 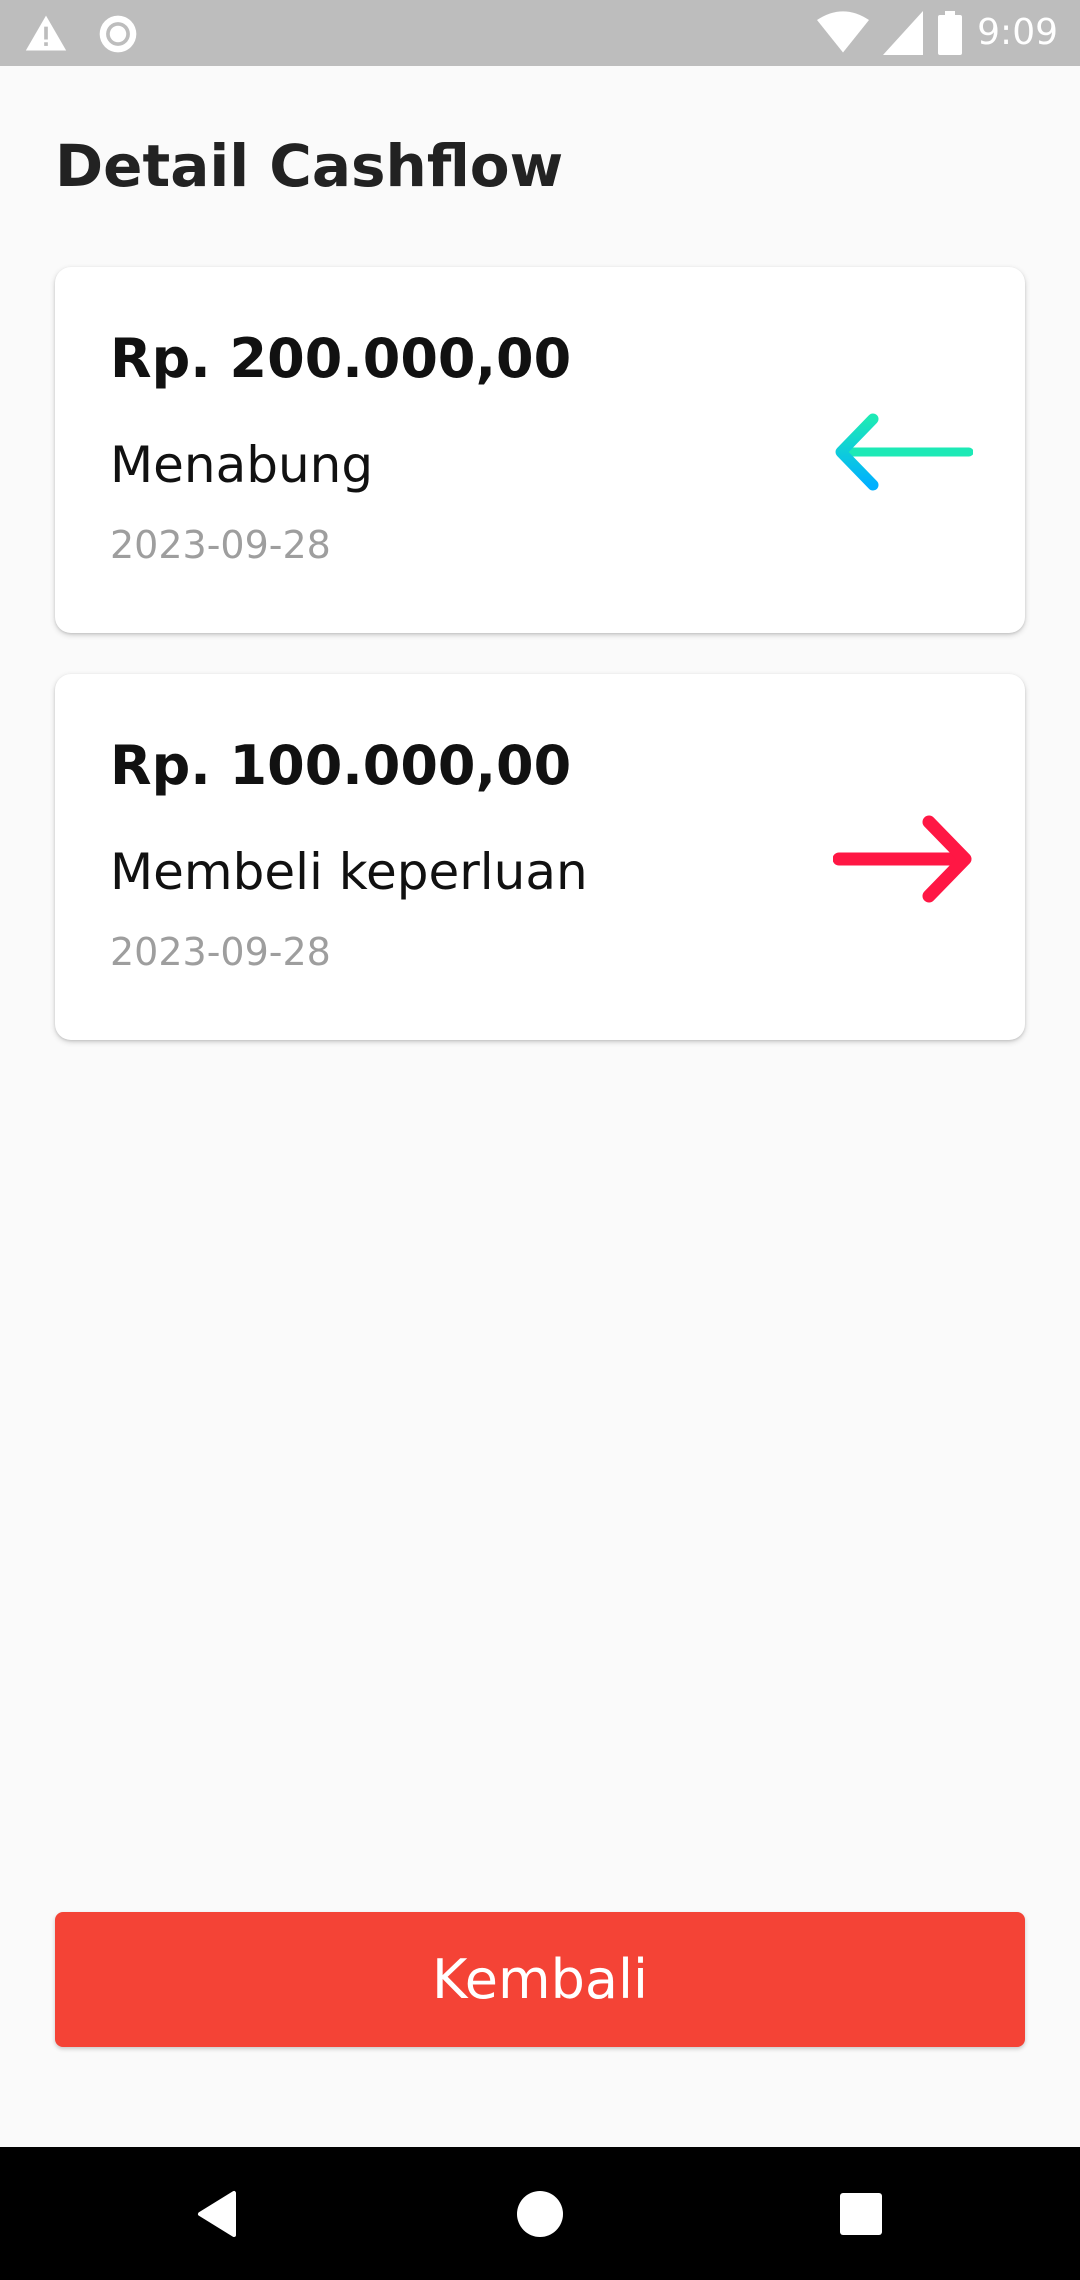 What do you see at coordinates (219, 2214) in the screenshot?
I see `back-icon` at bounding box center [219, 2214].